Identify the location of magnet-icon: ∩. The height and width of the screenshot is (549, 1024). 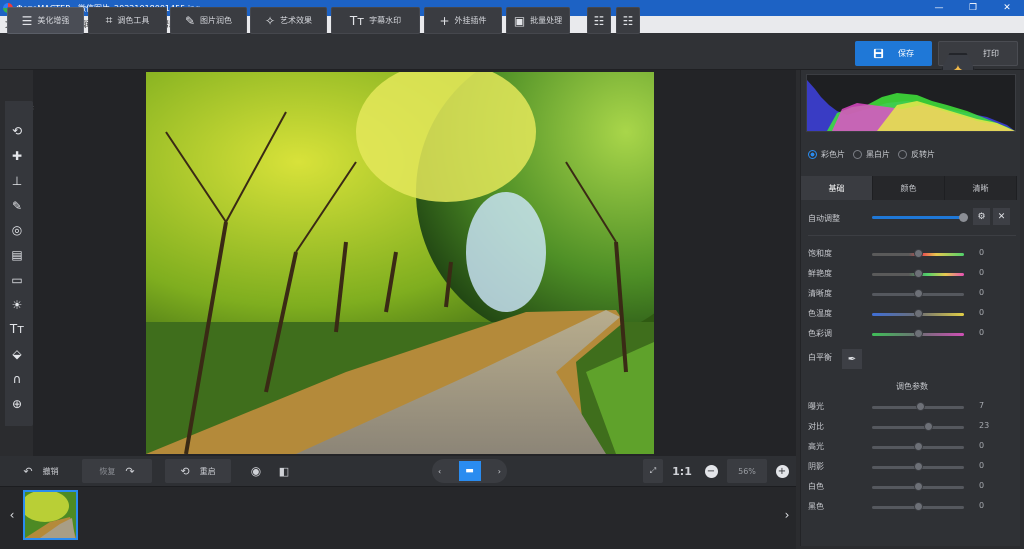
(17, 379).